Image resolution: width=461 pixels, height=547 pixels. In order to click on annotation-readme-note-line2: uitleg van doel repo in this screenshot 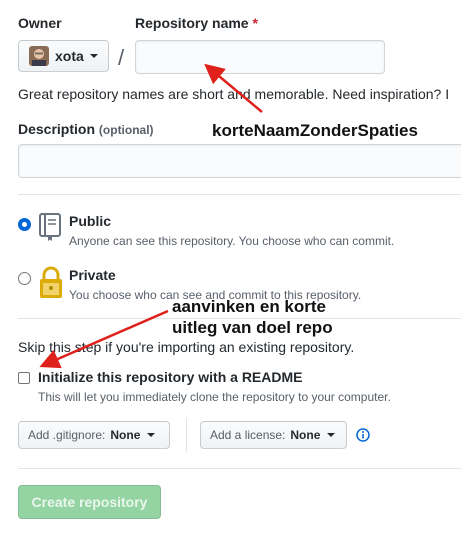, I will do `click(252, 327)`.